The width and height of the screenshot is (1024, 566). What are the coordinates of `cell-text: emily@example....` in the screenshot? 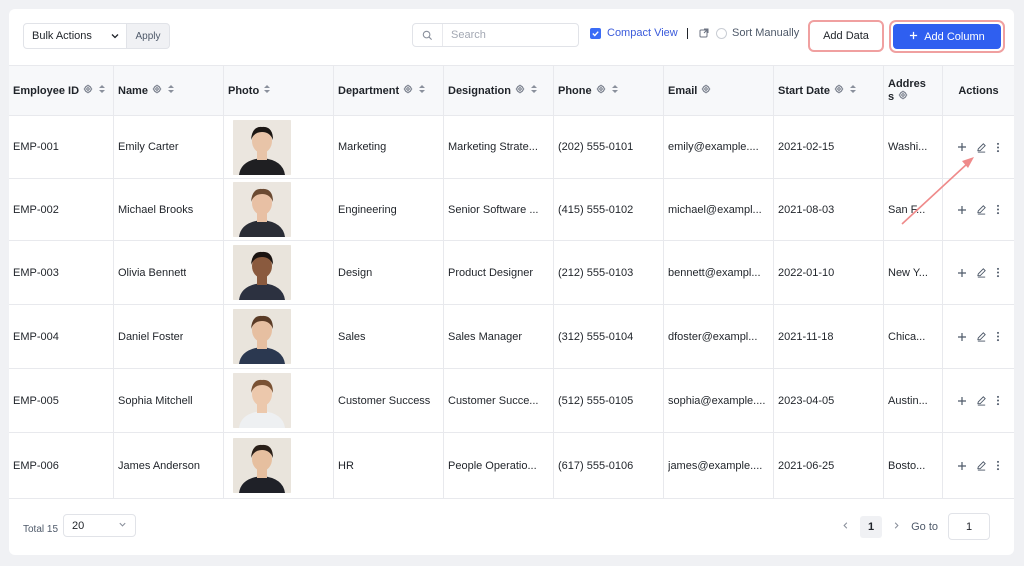 It's located at (713, 147).